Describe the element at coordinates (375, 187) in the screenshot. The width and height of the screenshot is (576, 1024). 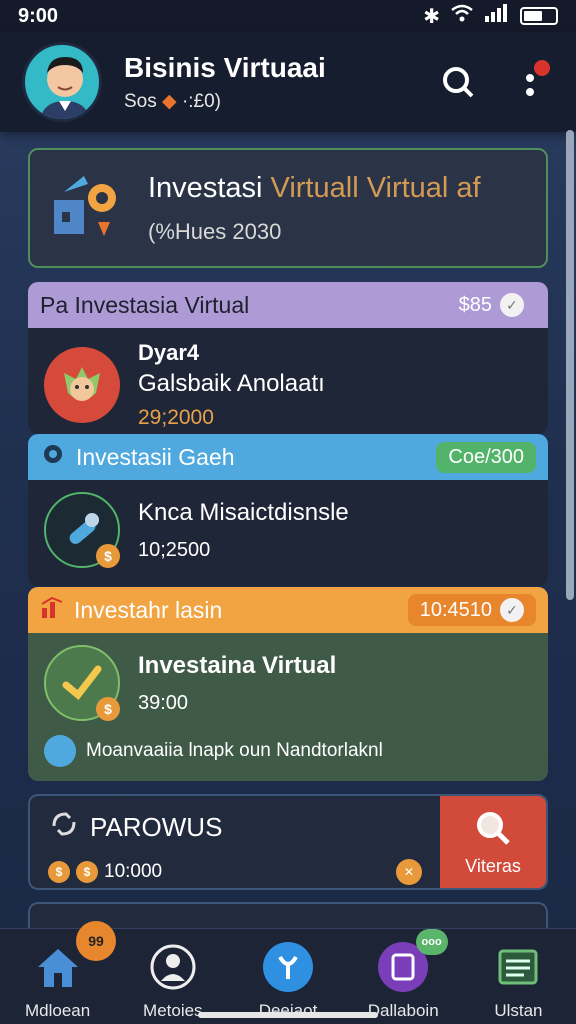
I see `hero-title-accent: Virtuall Virtual af` at that location.